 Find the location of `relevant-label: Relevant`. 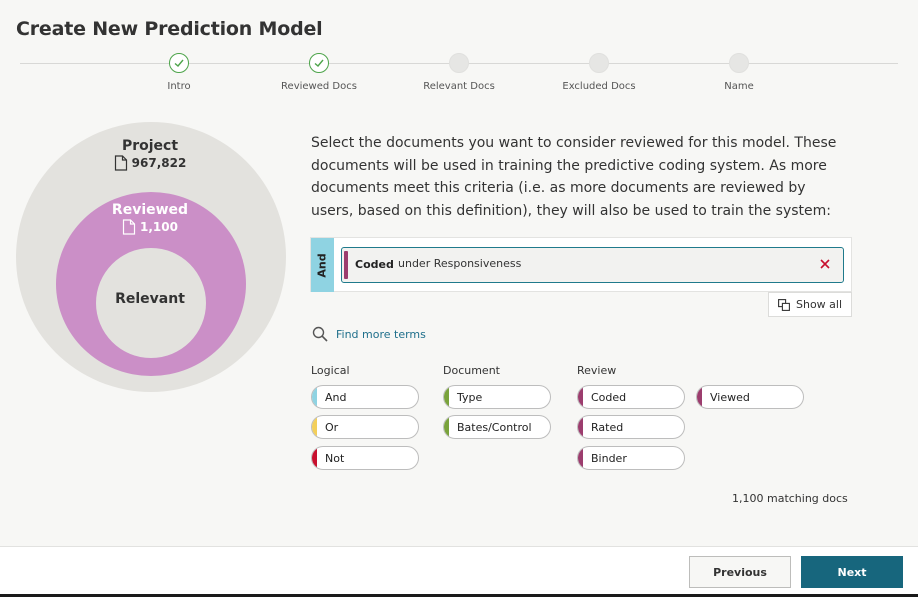

relevant-label: Relevant is located at coordinates (150, 299).